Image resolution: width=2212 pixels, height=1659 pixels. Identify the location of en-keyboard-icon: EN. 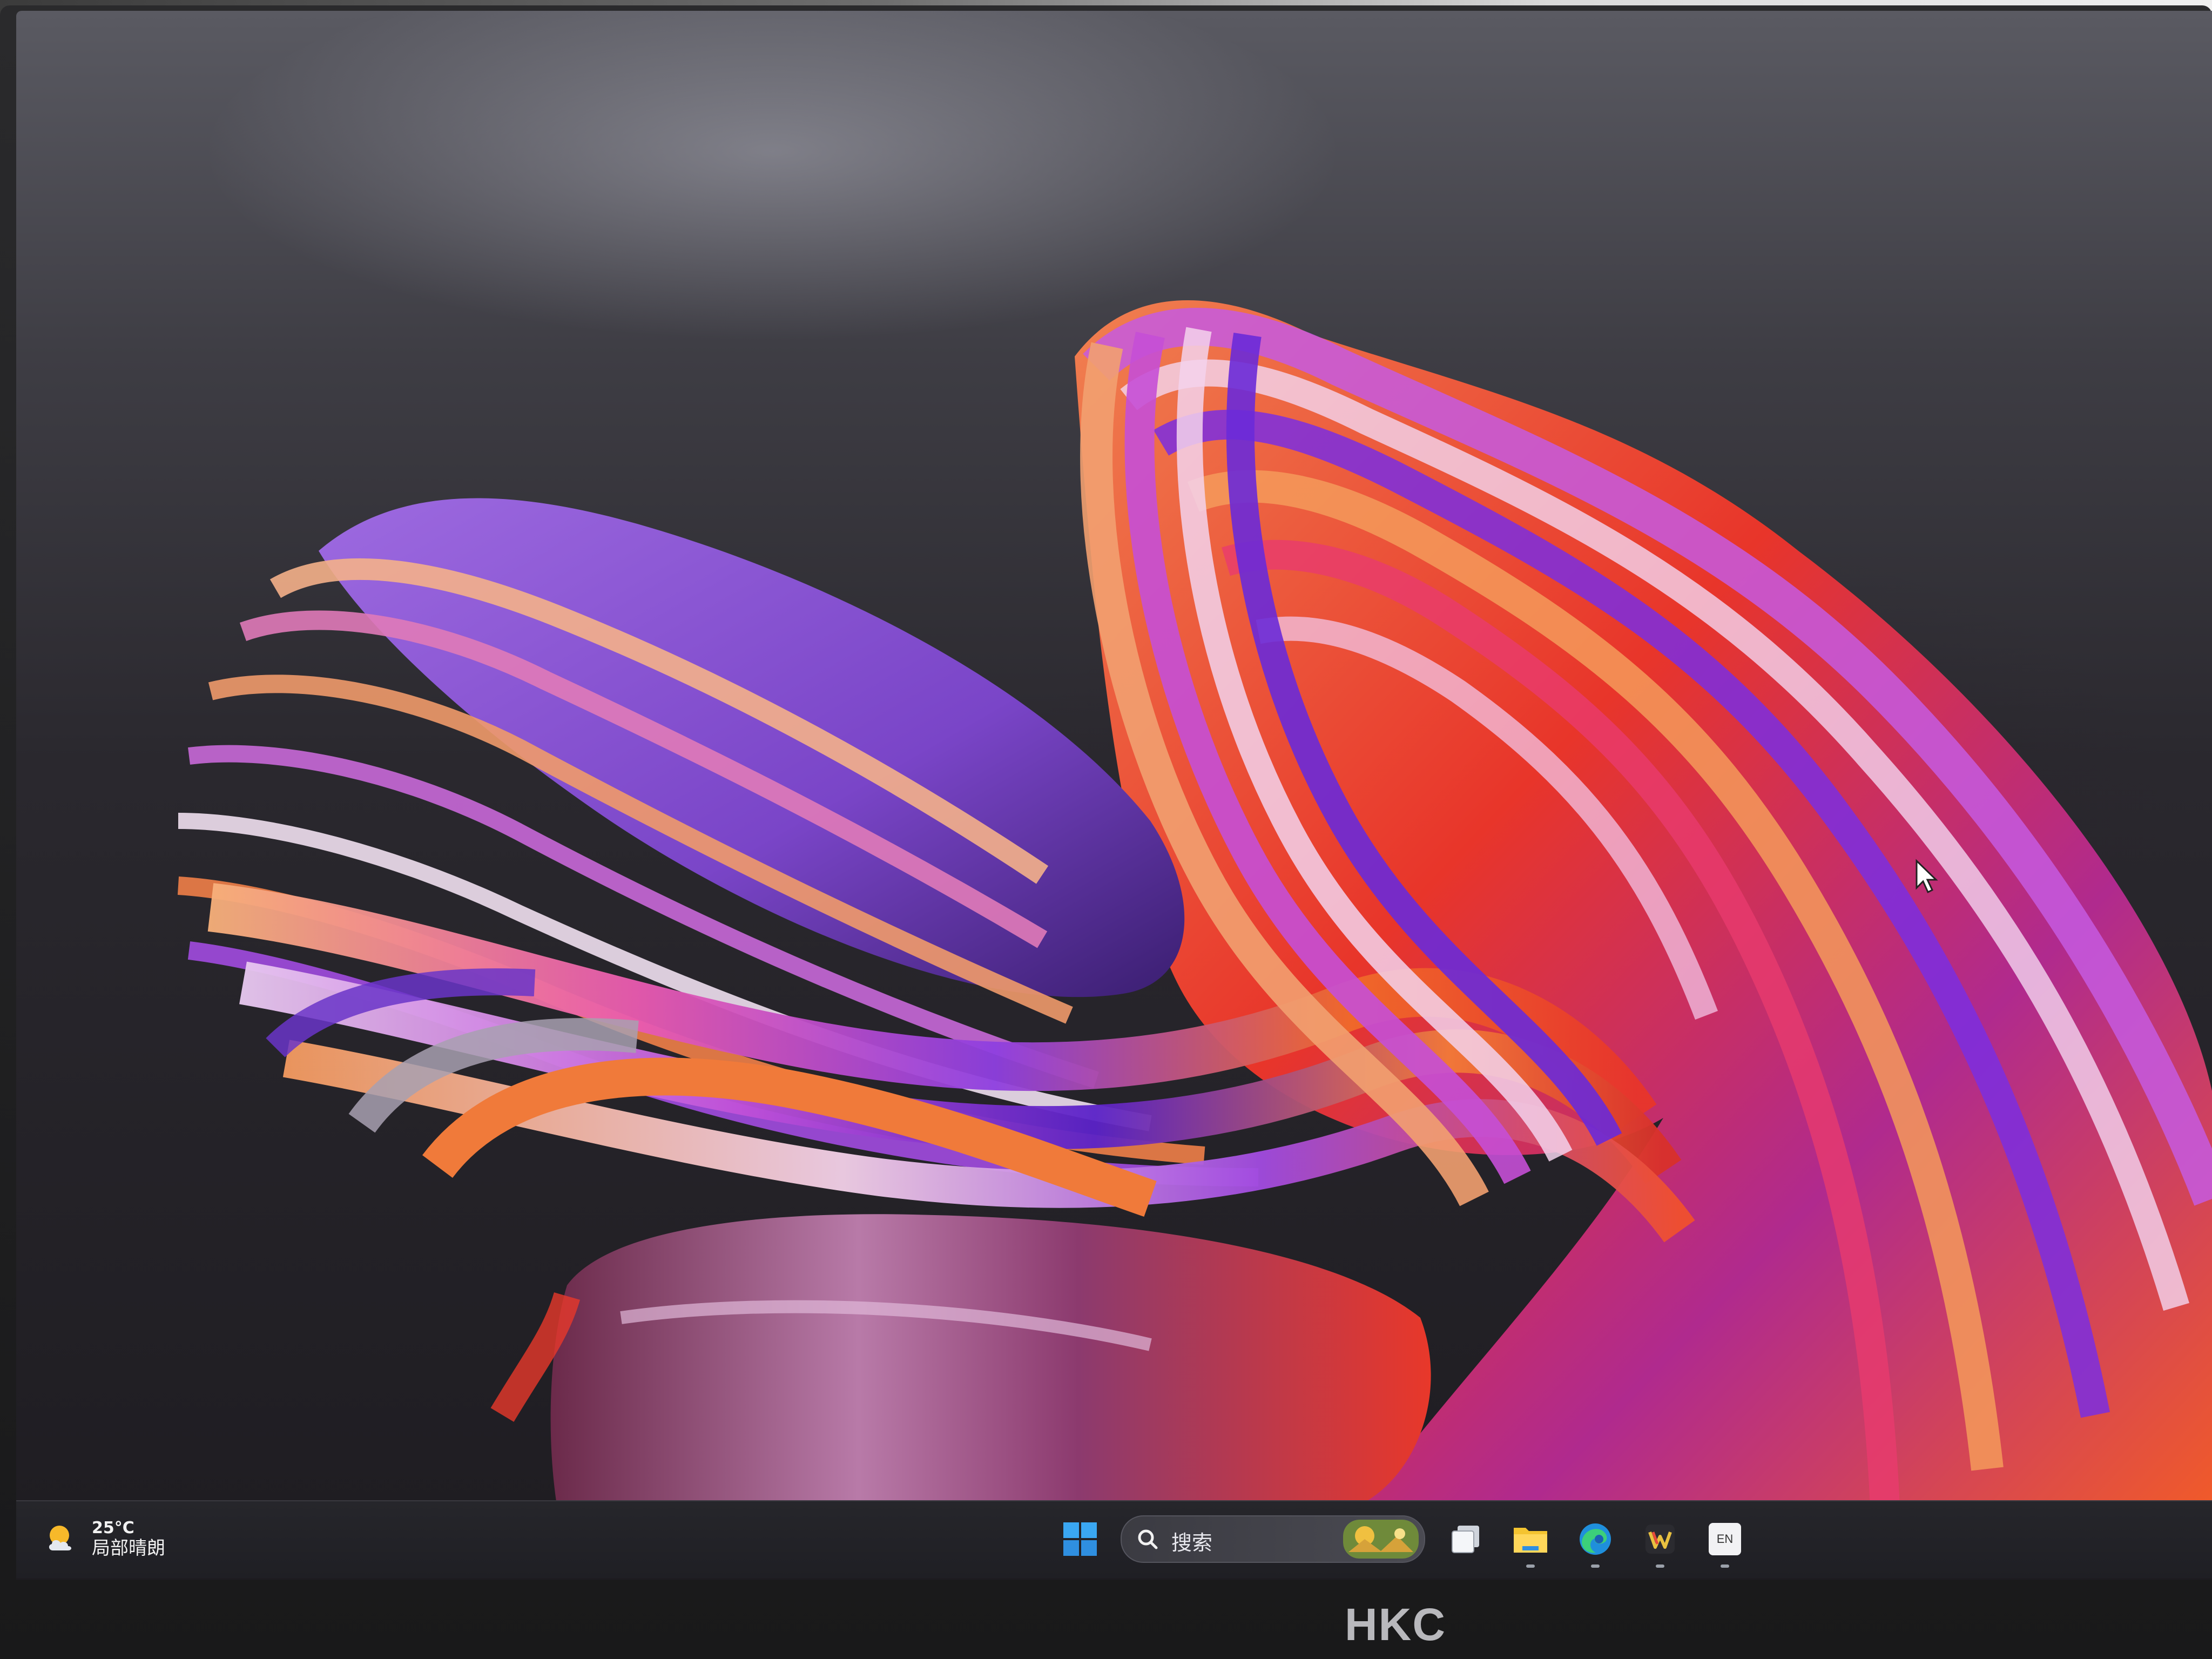
(1725, 1539).